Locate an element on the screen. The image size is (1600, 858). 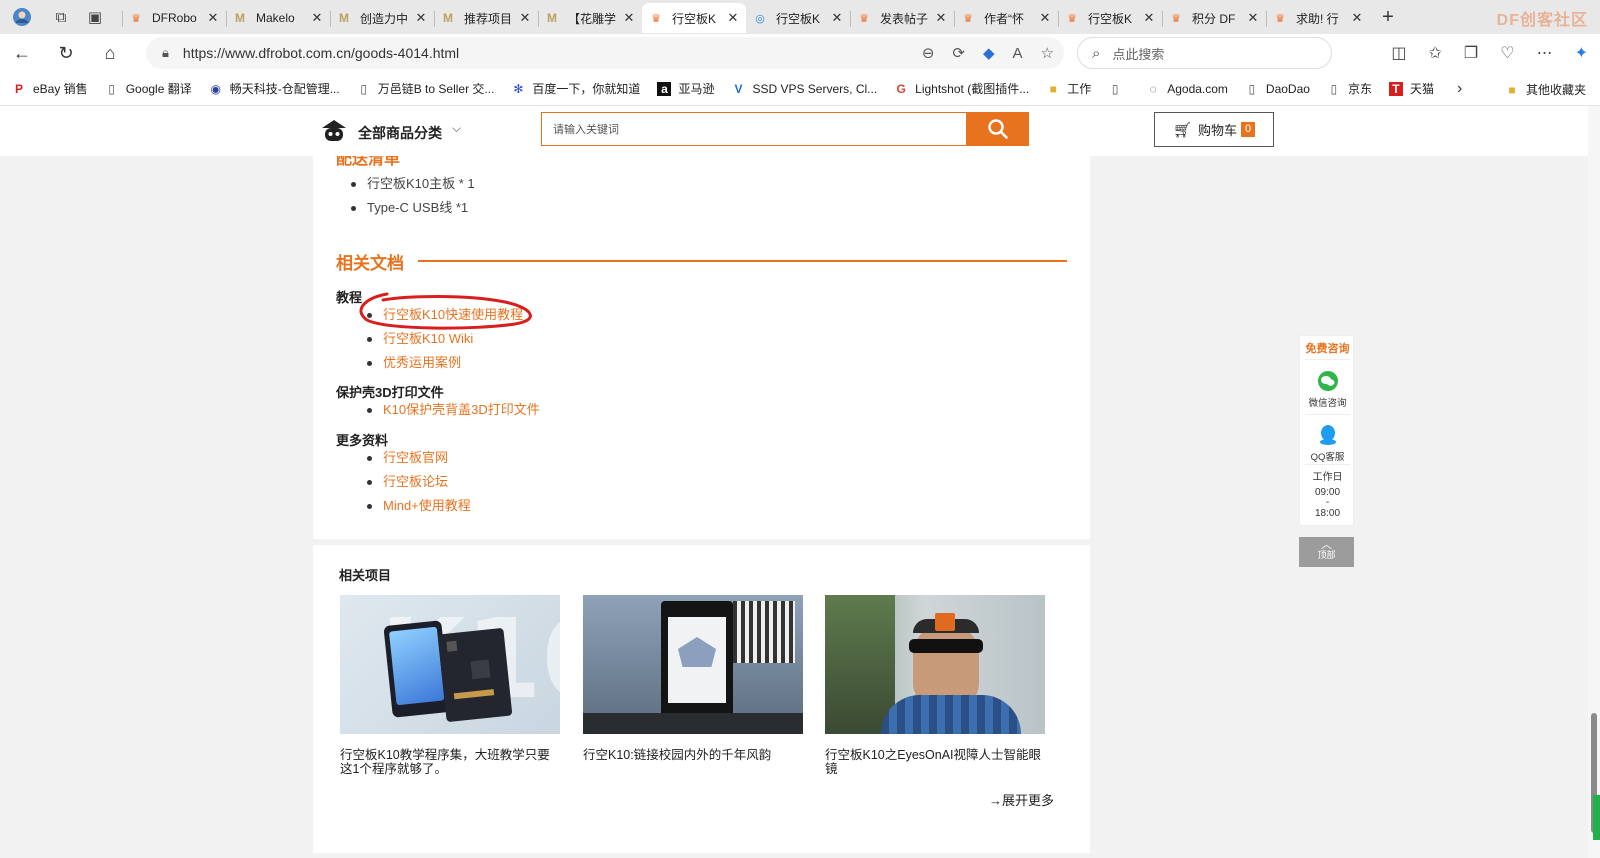
doc-link: 优秀运用案例 is located at coordinates (444, 363).